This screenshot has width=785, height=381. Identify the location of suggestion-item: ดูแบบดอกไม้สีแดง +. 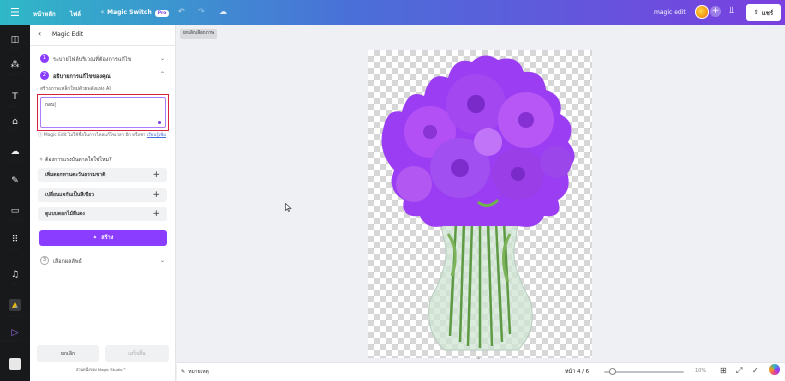
(102, 214).